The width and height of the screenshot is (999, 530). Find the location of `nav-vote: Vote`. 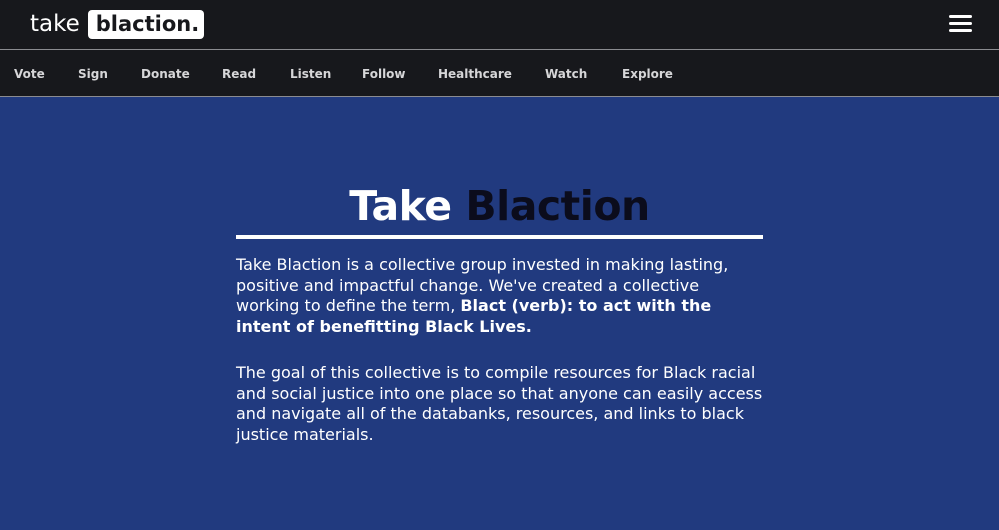

nav-vote: Vote is located at coordinates (29, 73).